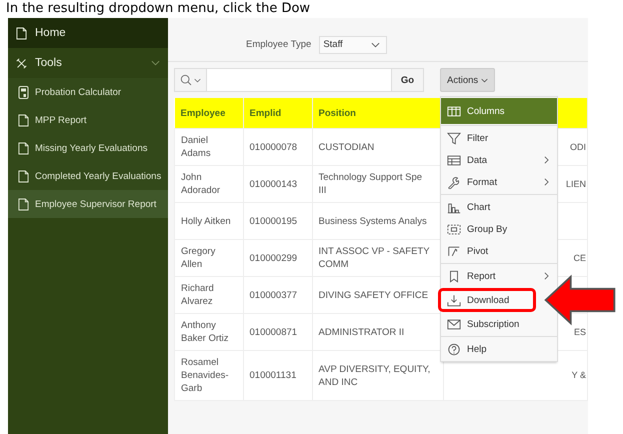 The image size is (623, 434). I want to click on nav-item: Probation Calculator, so click(88, 92).